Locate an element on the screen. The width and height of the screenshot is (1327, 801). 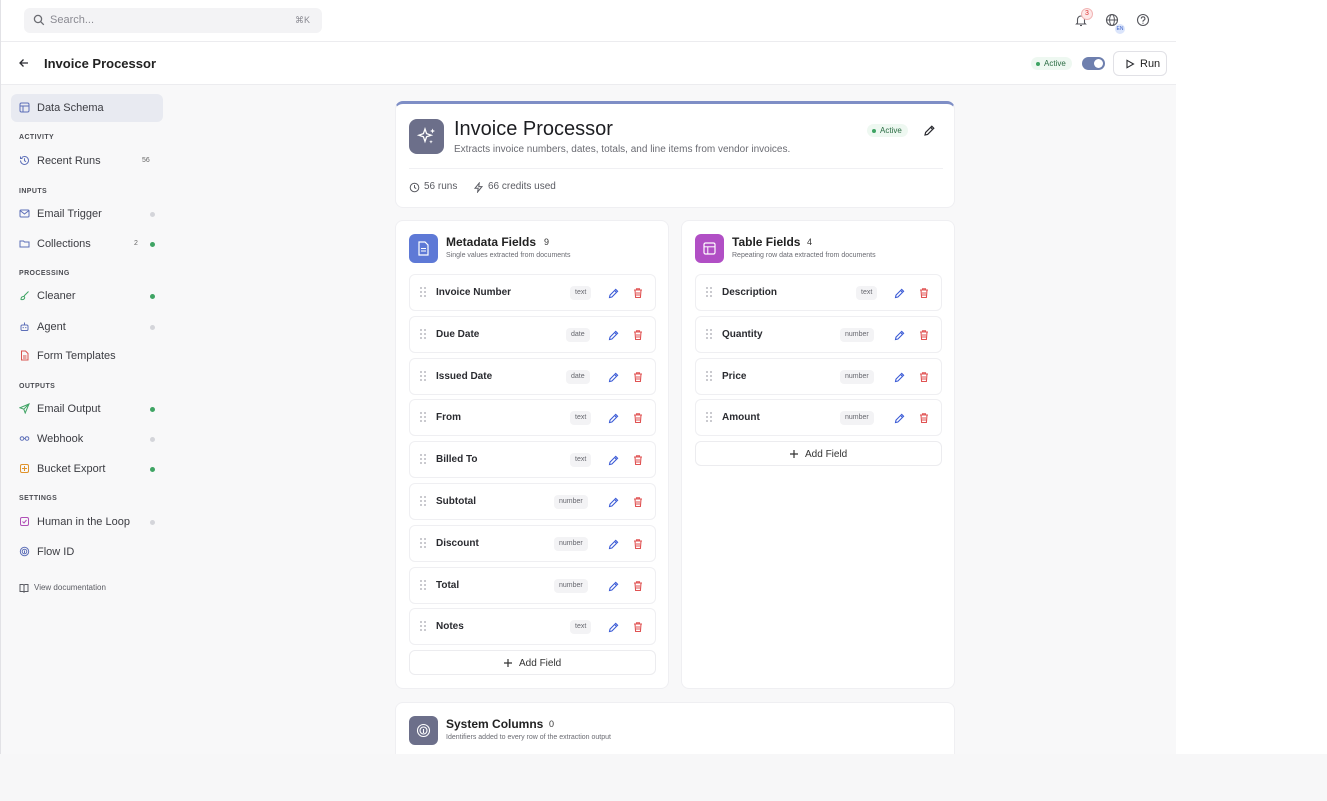
play-icon is located at coordinates (1130, 64).